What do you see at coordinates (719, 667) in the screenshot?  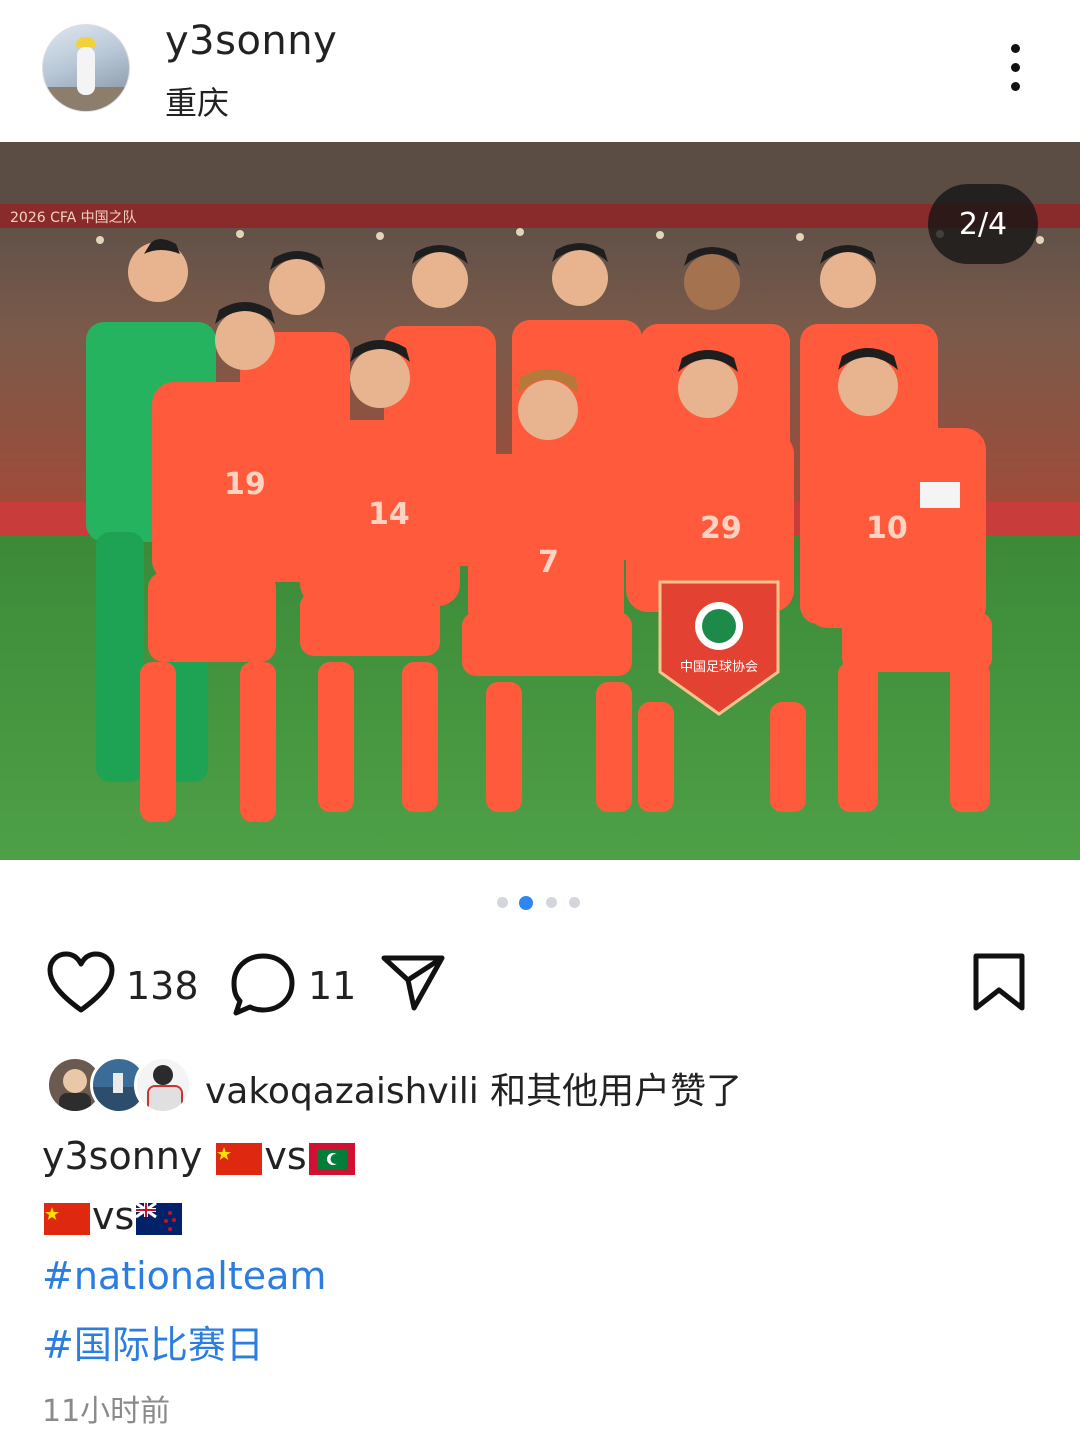 I see `pennant-text: 中国足球协会` at bounding box center [719, 667].